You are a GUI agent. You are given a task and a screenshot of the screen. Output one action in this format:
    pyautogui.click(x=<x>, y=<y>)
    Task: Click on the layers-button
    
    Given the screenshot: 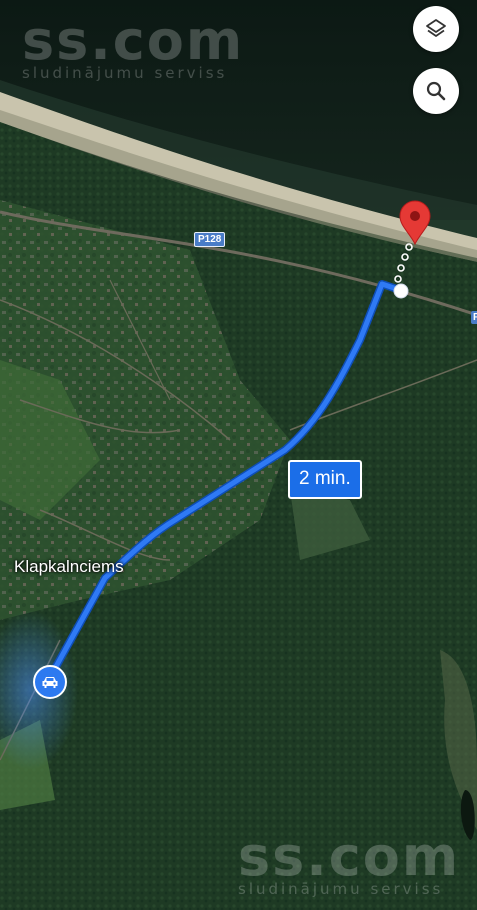 What is the action you would take?
    pyautogui.click(x=436, y=29)
    